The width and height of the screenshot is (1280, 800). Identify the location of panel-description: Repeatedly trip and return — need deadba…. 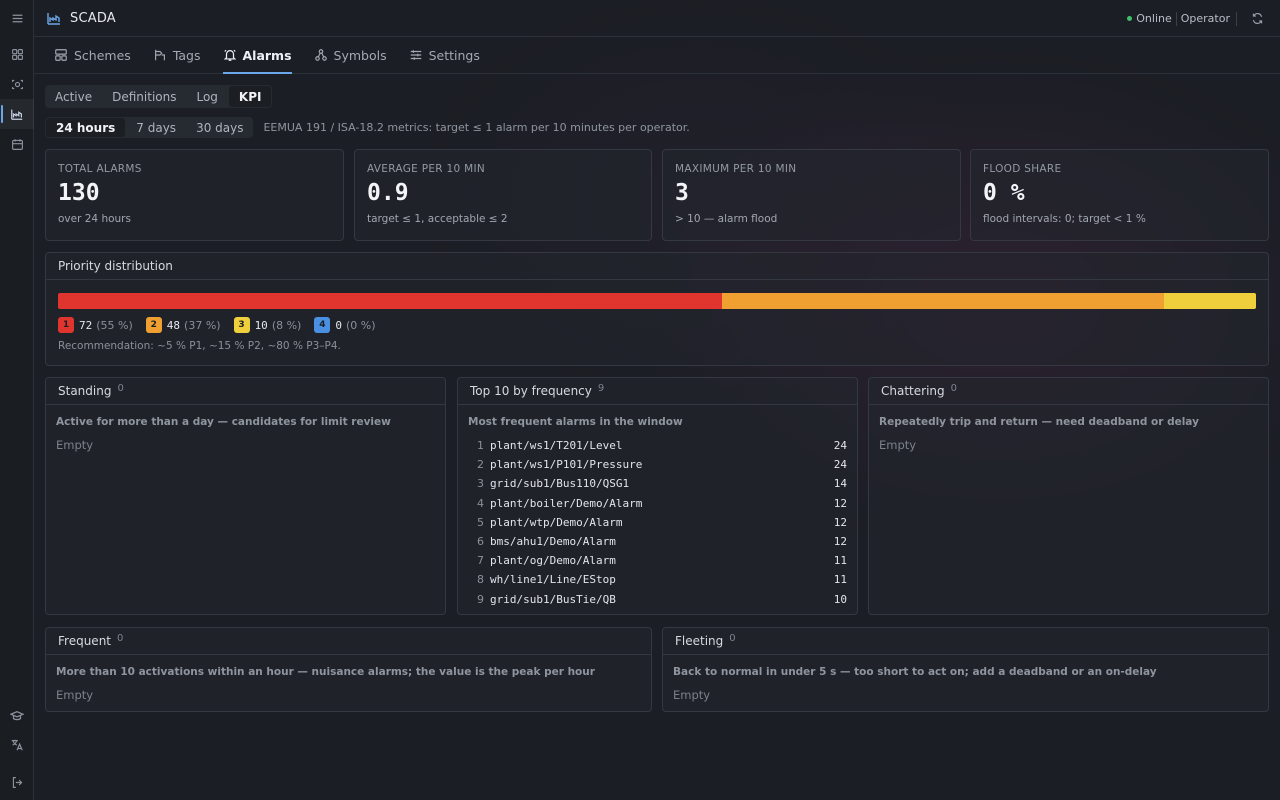
(1039, 422).